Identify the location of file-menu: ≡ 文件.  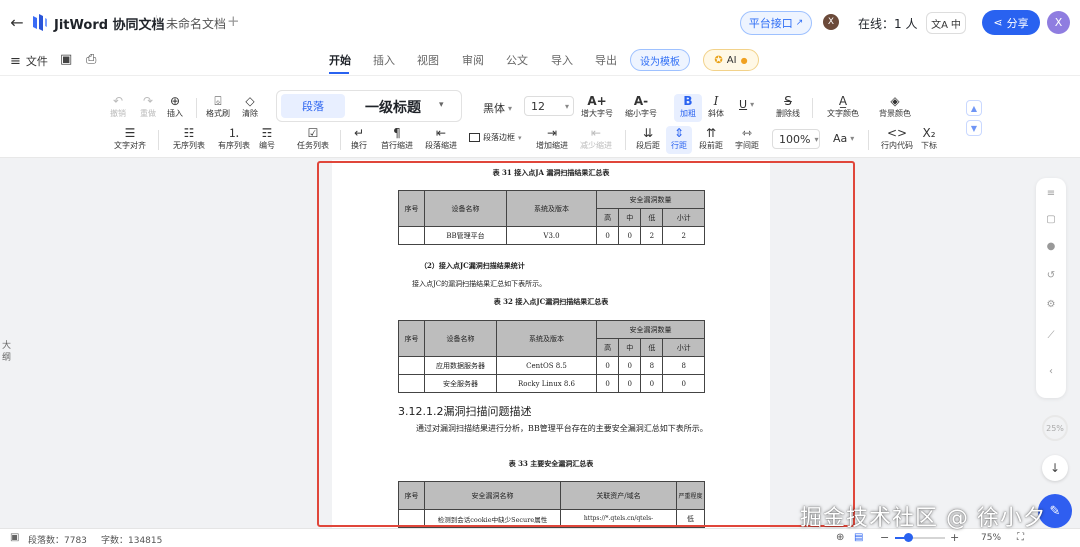
(29, 61).